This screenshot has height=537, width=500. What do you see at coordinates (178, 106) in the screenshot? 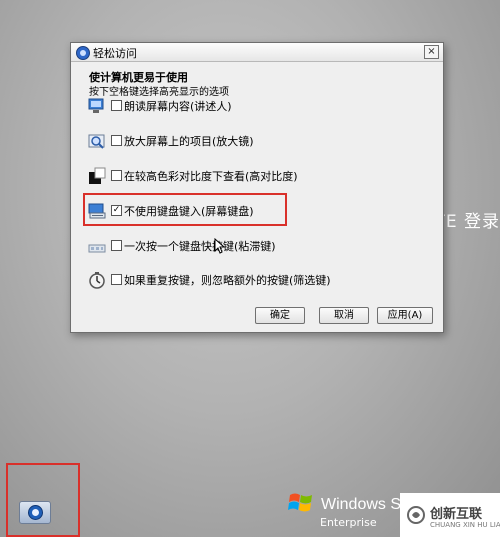
I see `option-label: 朗读屏幕内容(讲述人)` at bounding box center [178, 106].